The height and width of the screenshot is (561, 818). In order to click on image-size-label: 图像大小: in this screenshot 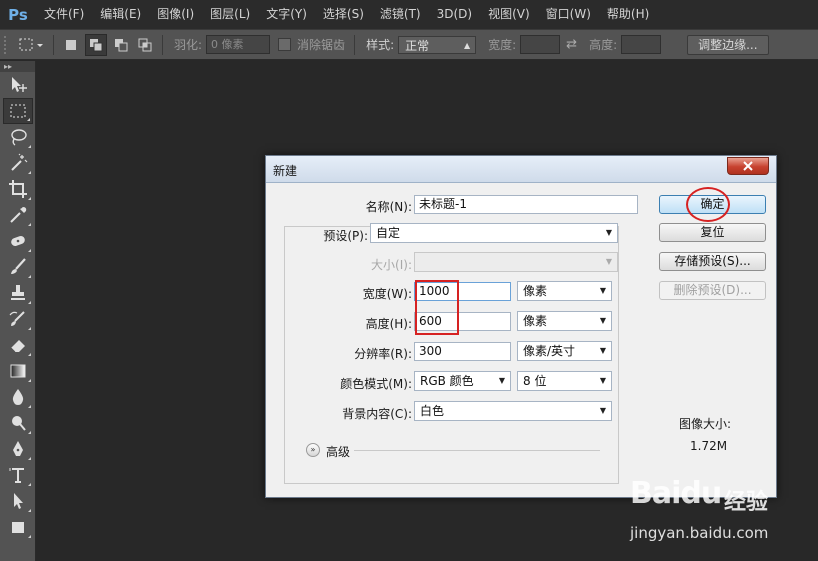, I will do `click(705, 424)`.